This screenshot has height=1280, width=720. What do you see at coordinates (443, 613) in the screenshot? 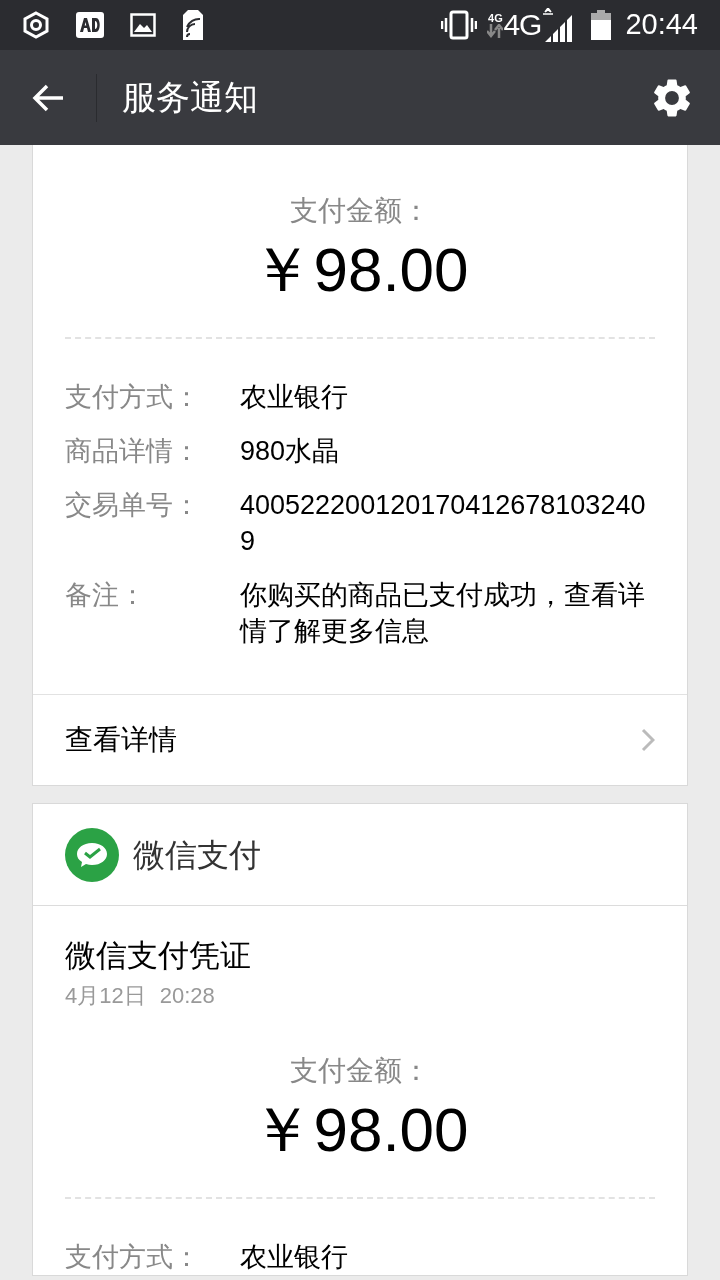
I see `detail-value: 你购买的商品已支付成功，查看详情了解更多信息` at bounding box center [443, 613].